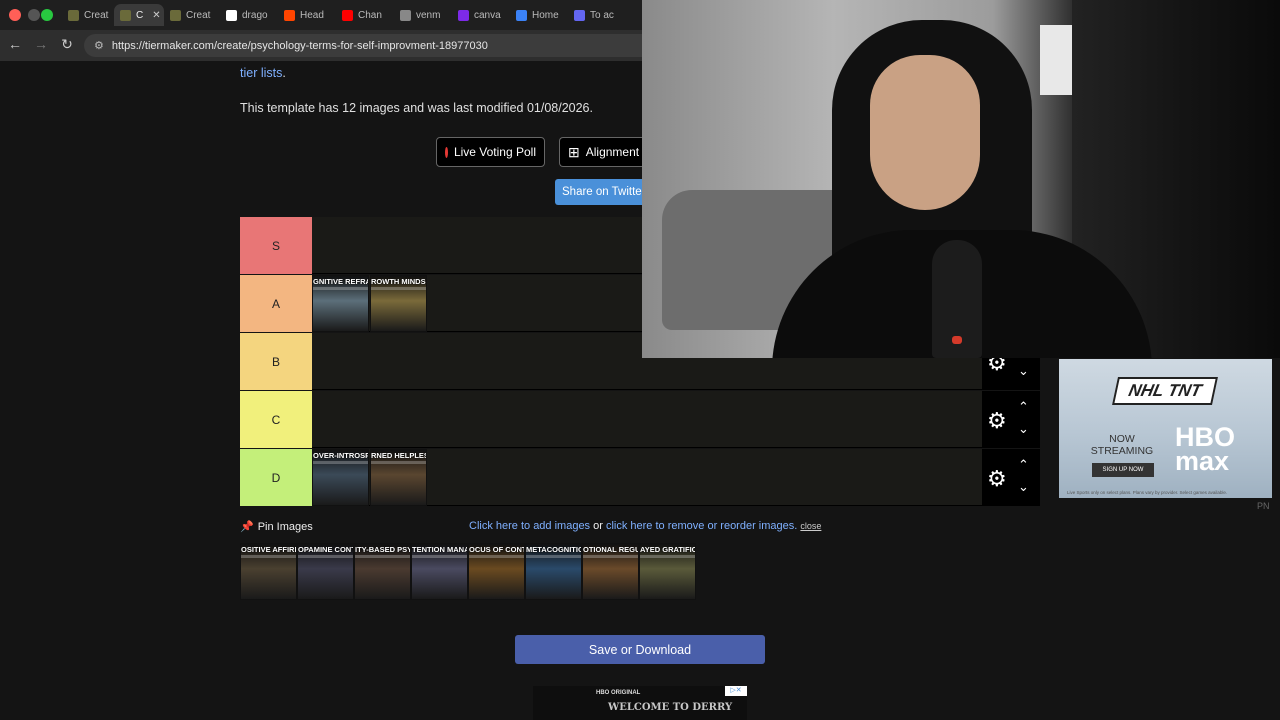  What do you see at coordinates (529, 526) in the screenshot?
I see `add-images-link: Click here to add images` at bounding box center [529, 526].